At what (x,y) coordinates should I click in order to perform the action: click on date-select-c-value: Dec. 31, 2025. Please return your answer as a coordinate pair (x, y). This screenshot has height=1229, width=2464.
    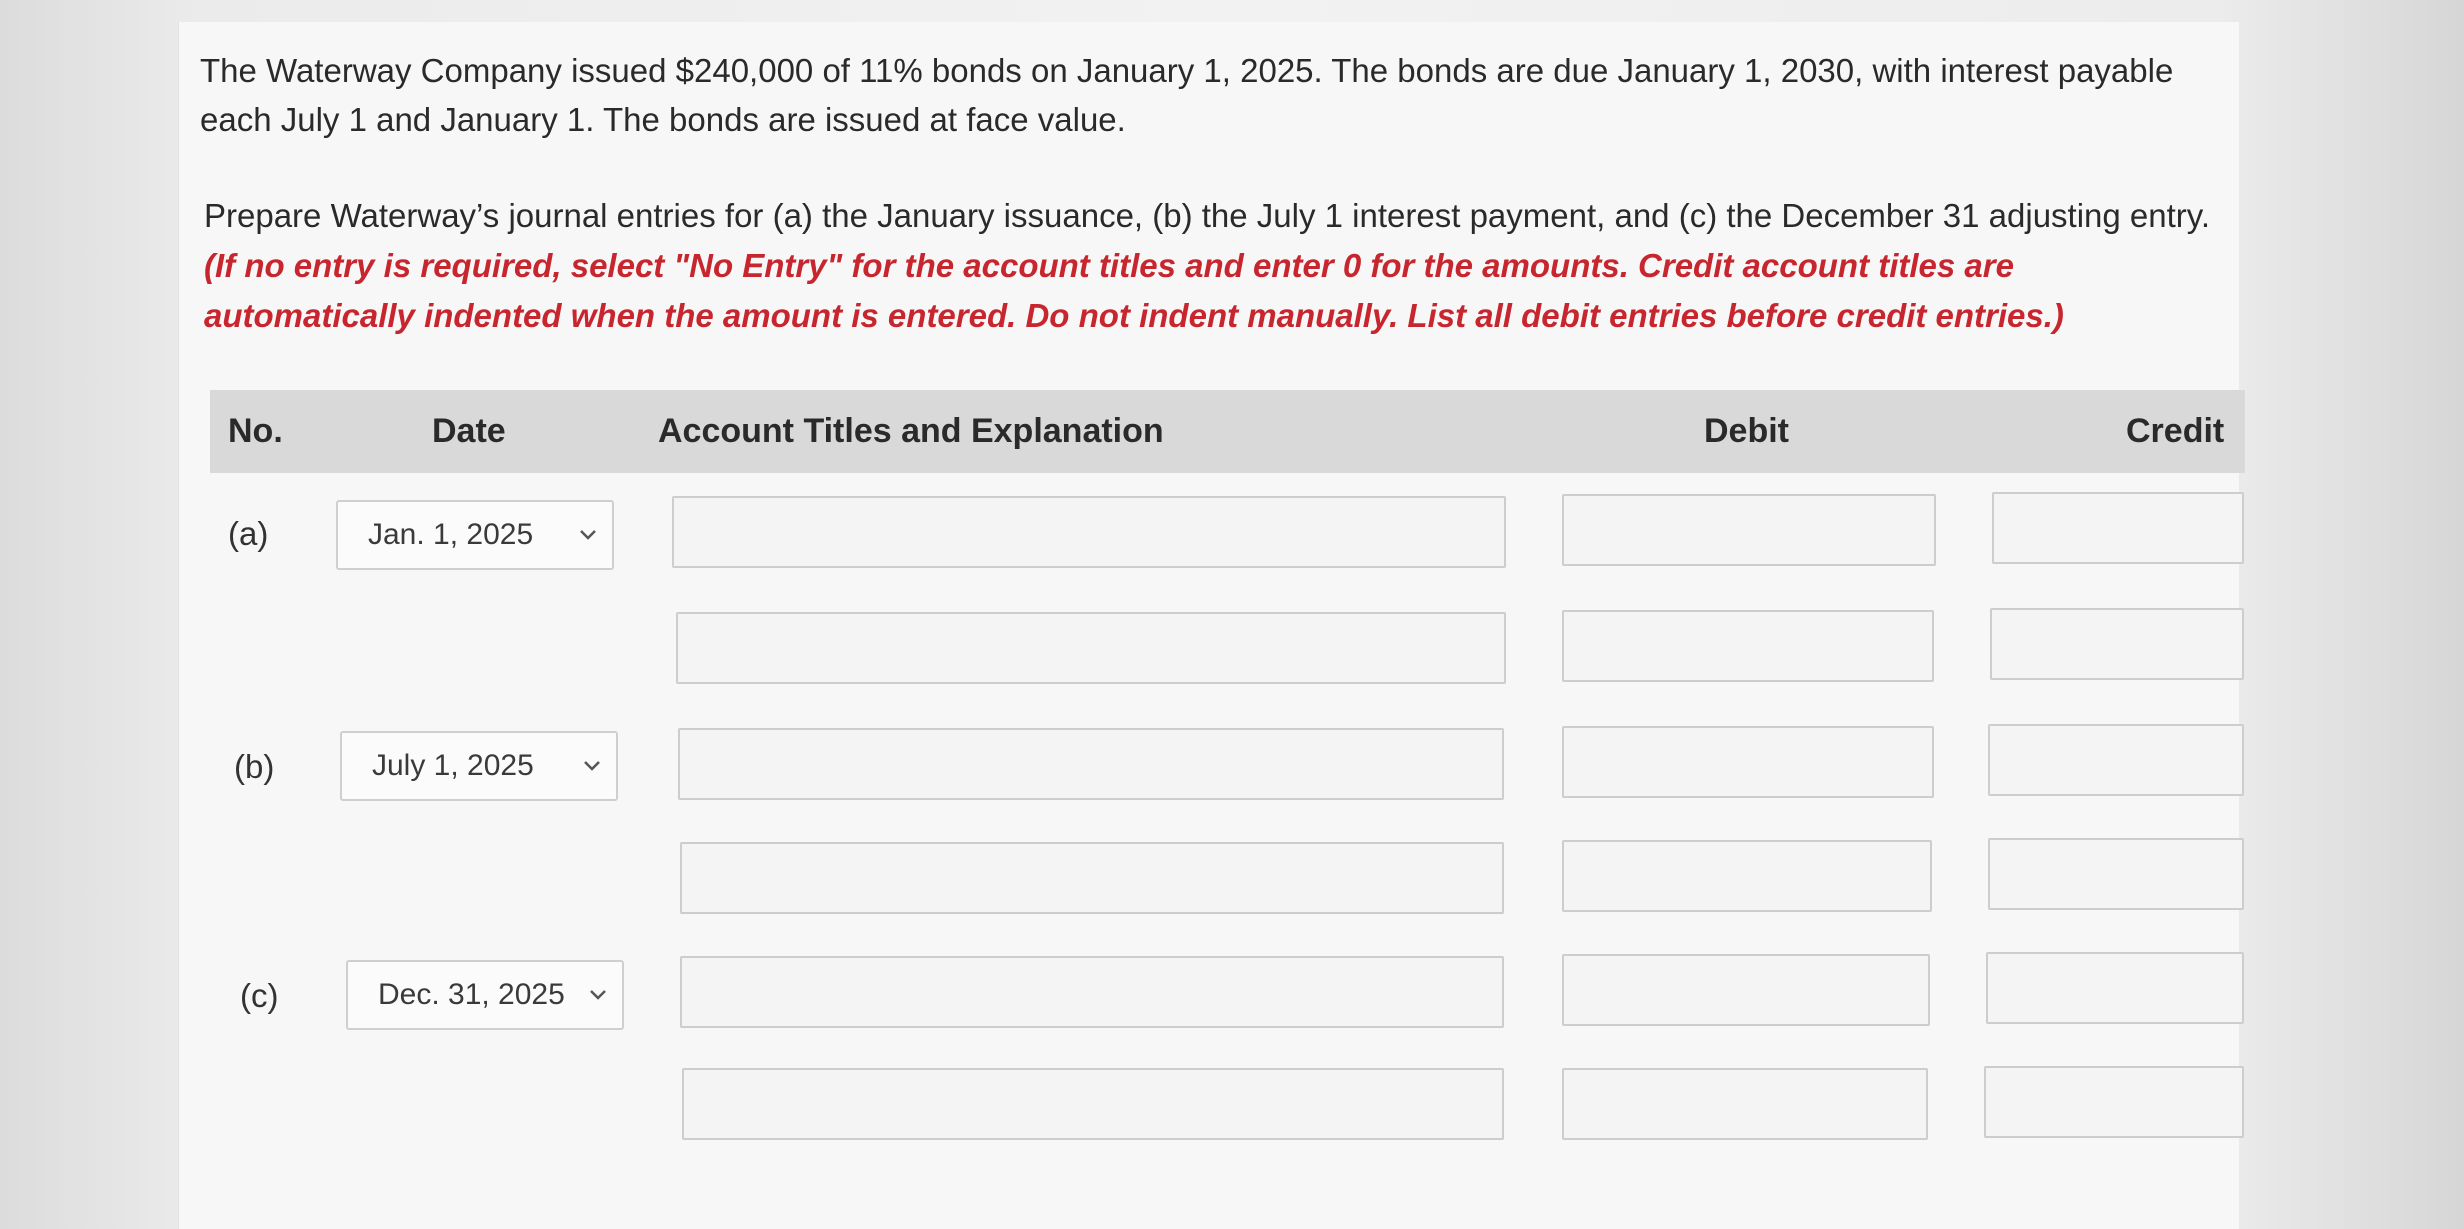
    Looking at the image, I should click on (471, 994).